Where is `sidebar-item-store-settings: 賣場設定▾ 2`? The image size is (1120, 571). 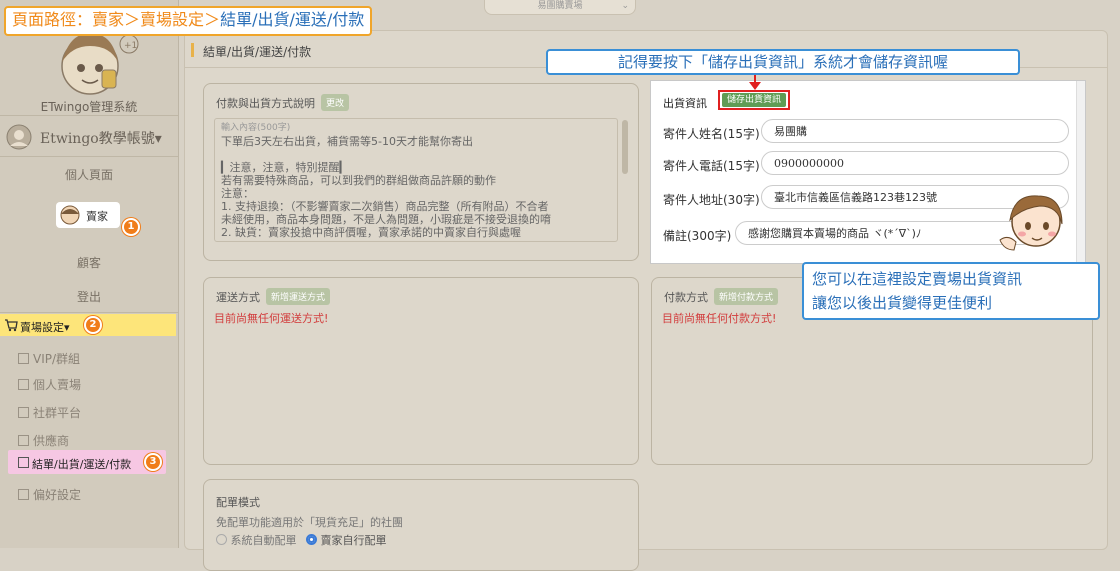
sidebar-item-store-settings: 賣場設定▾ 2 is located at coordinates (88, 325).